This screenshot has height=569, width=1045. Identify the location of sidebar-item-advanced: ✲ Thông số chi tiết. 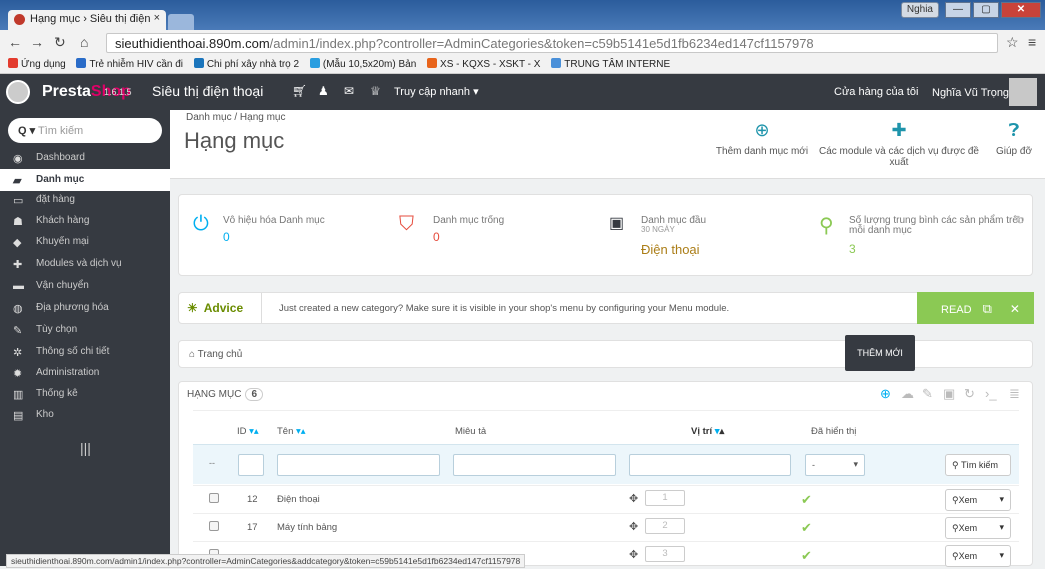
(85, 352).